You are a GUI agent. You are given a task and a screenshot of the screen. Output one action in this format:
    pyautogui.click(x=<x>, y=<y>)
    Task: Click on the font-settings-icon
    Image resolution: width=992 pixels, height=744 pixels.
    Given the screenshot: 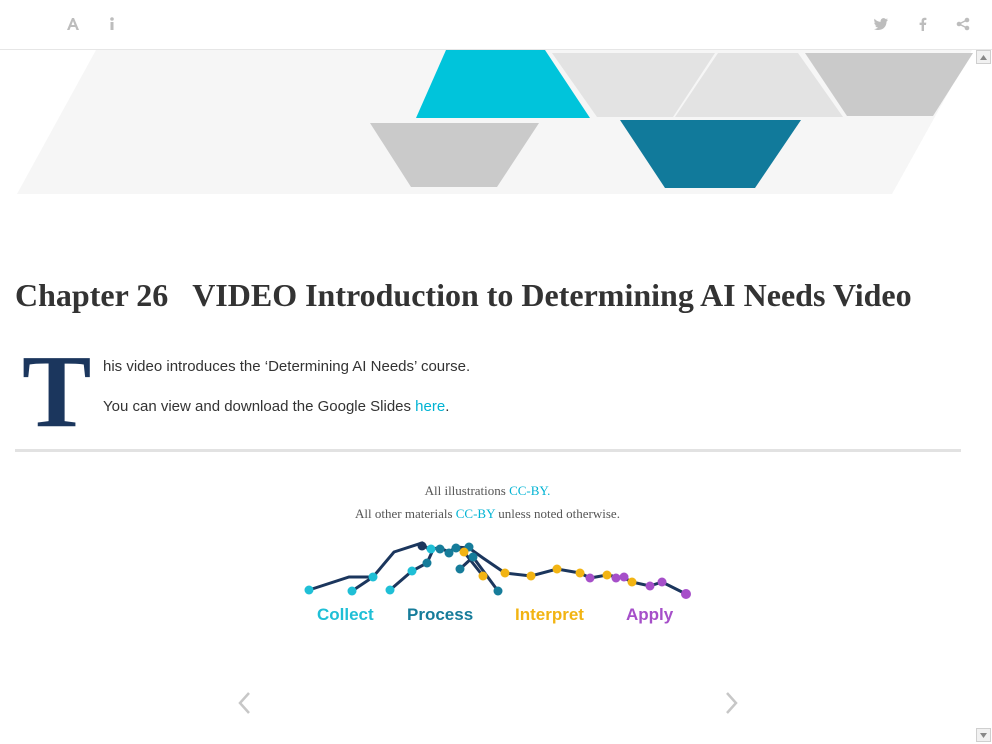 What is the action you would take?
    pyautogui.click(x=73, y=24)
    